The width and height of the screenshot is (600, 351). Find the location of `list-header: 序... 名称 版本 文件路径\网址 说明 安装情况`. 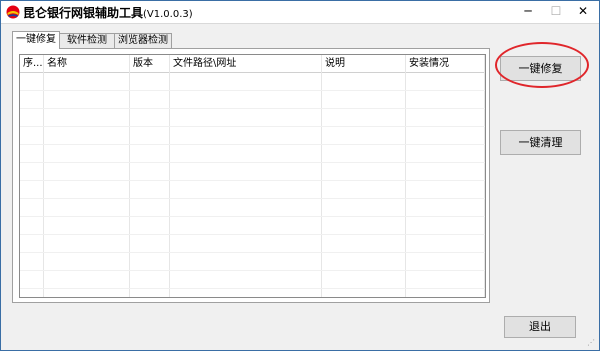

list-header: 序... 名称 版本 文件路径\网址 说明 安装情况 is located at coordinates (252, 64).